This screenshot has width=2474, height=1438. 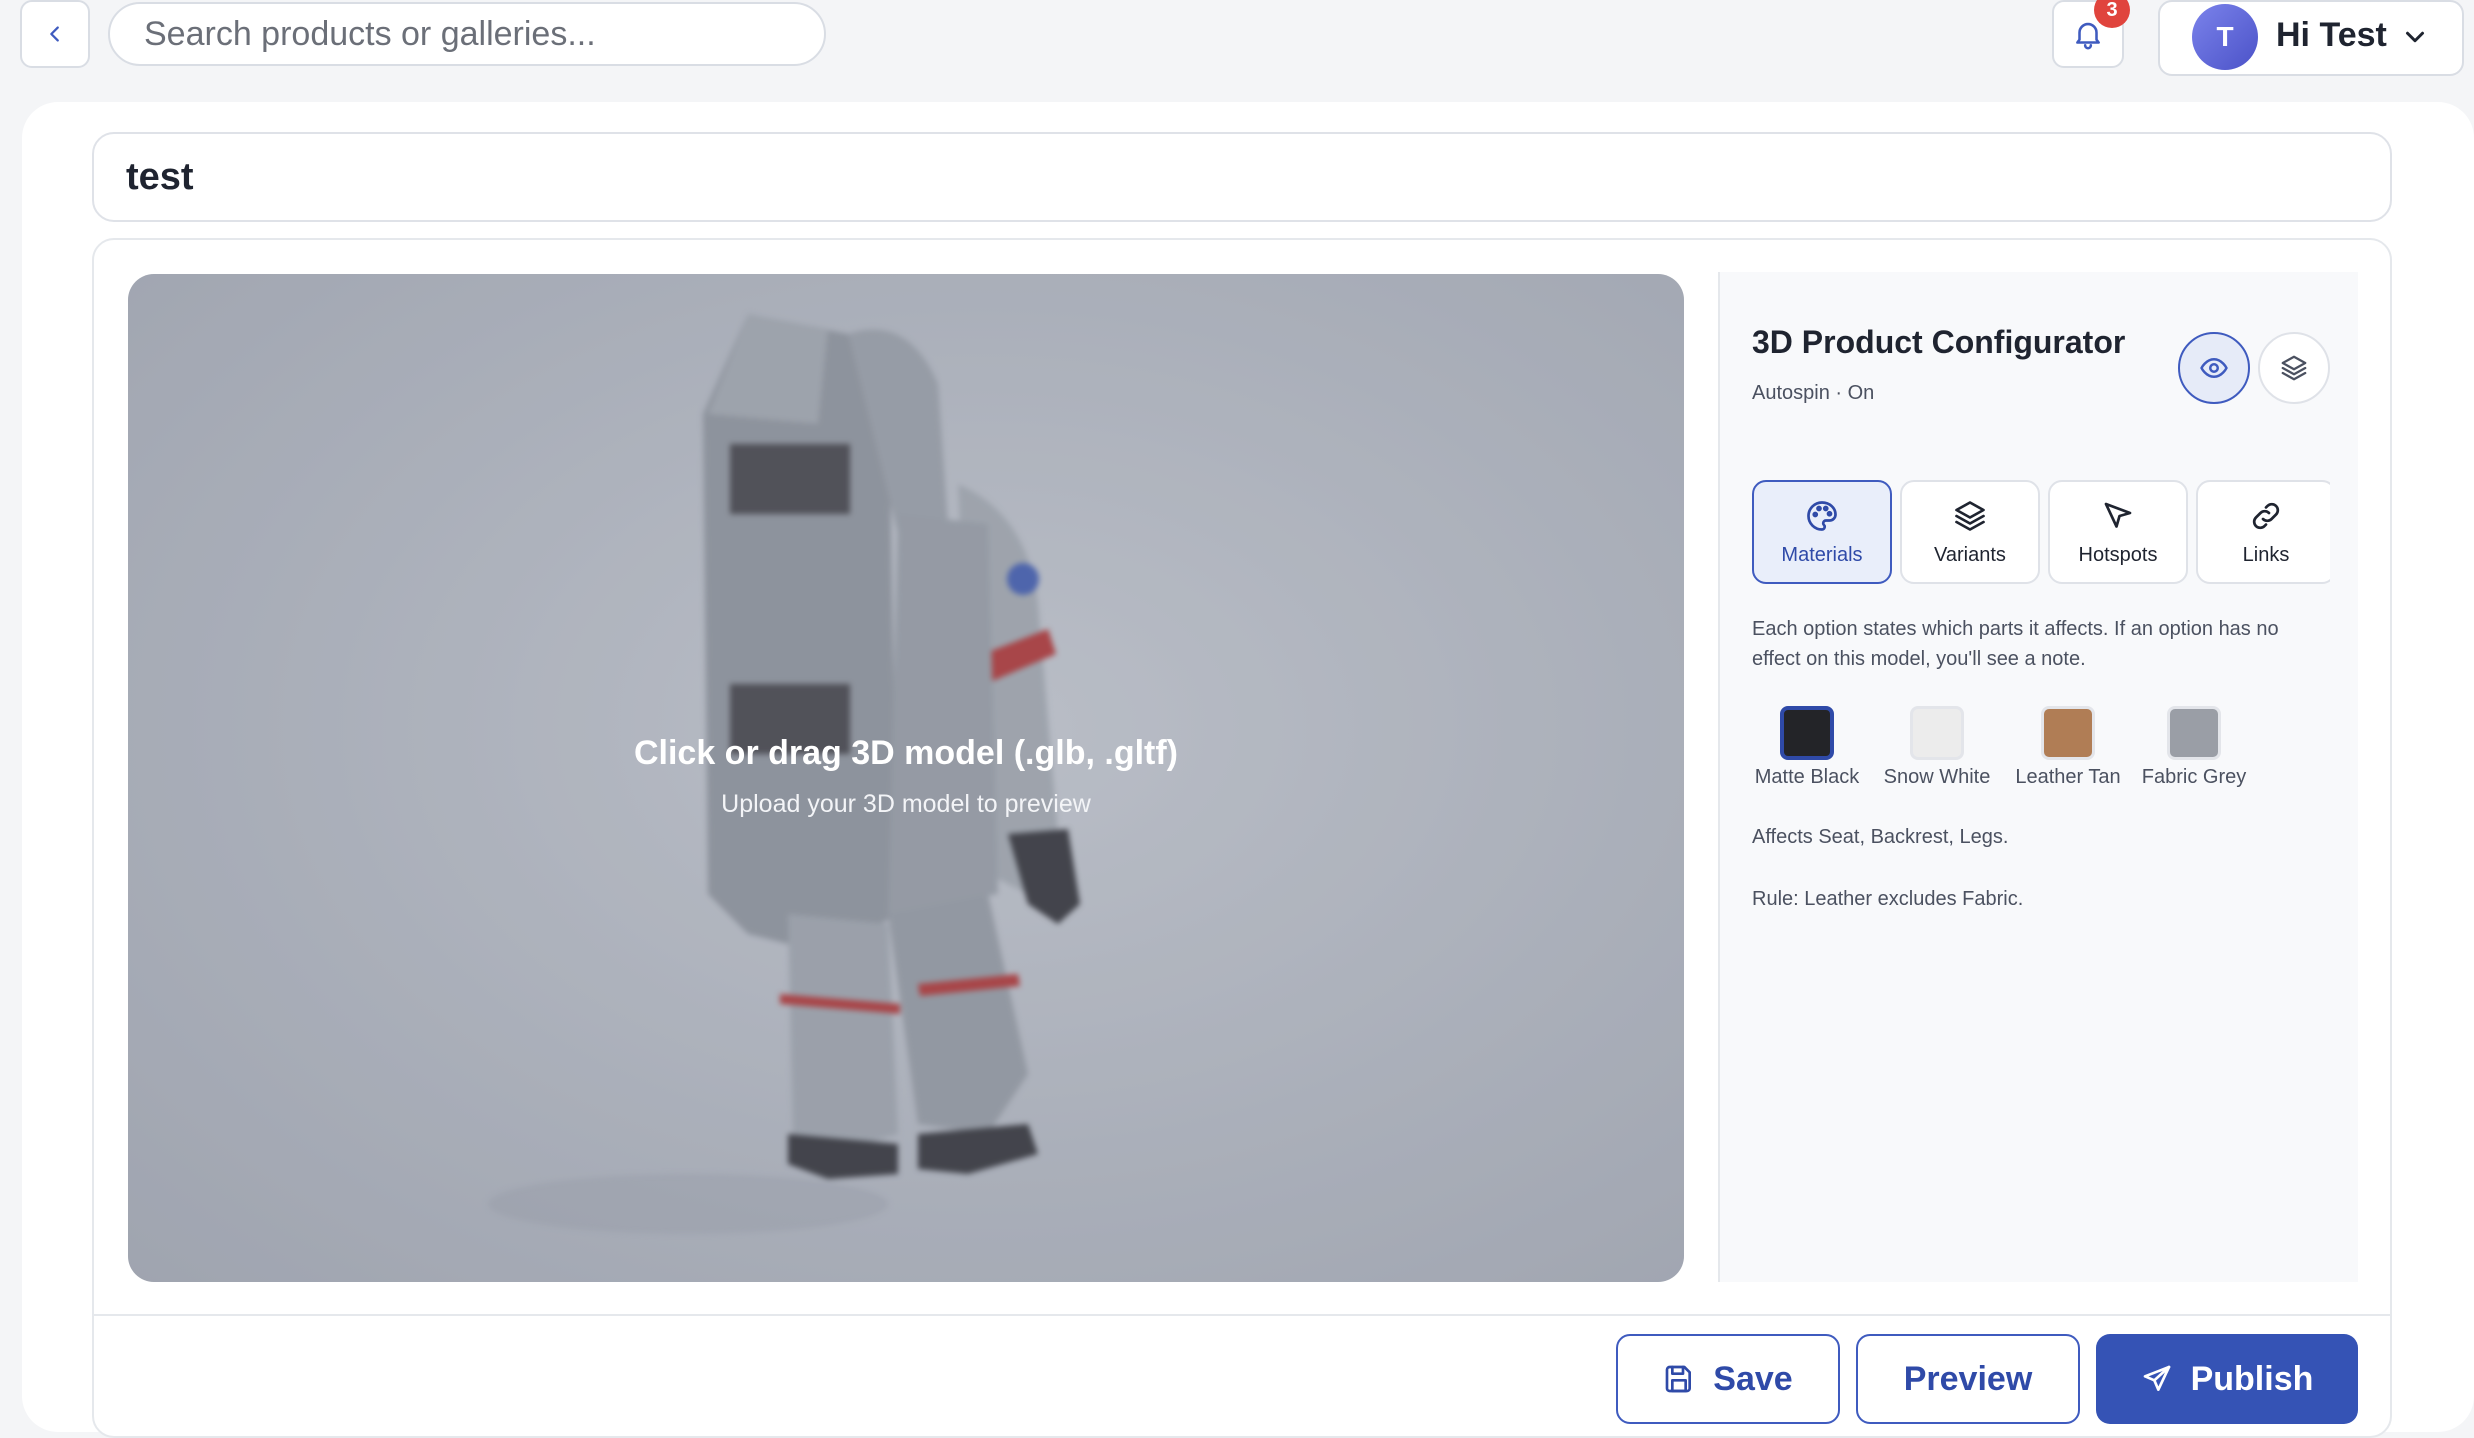 I want to click on preview-label: Preview, so click(x=1968, y=1378).